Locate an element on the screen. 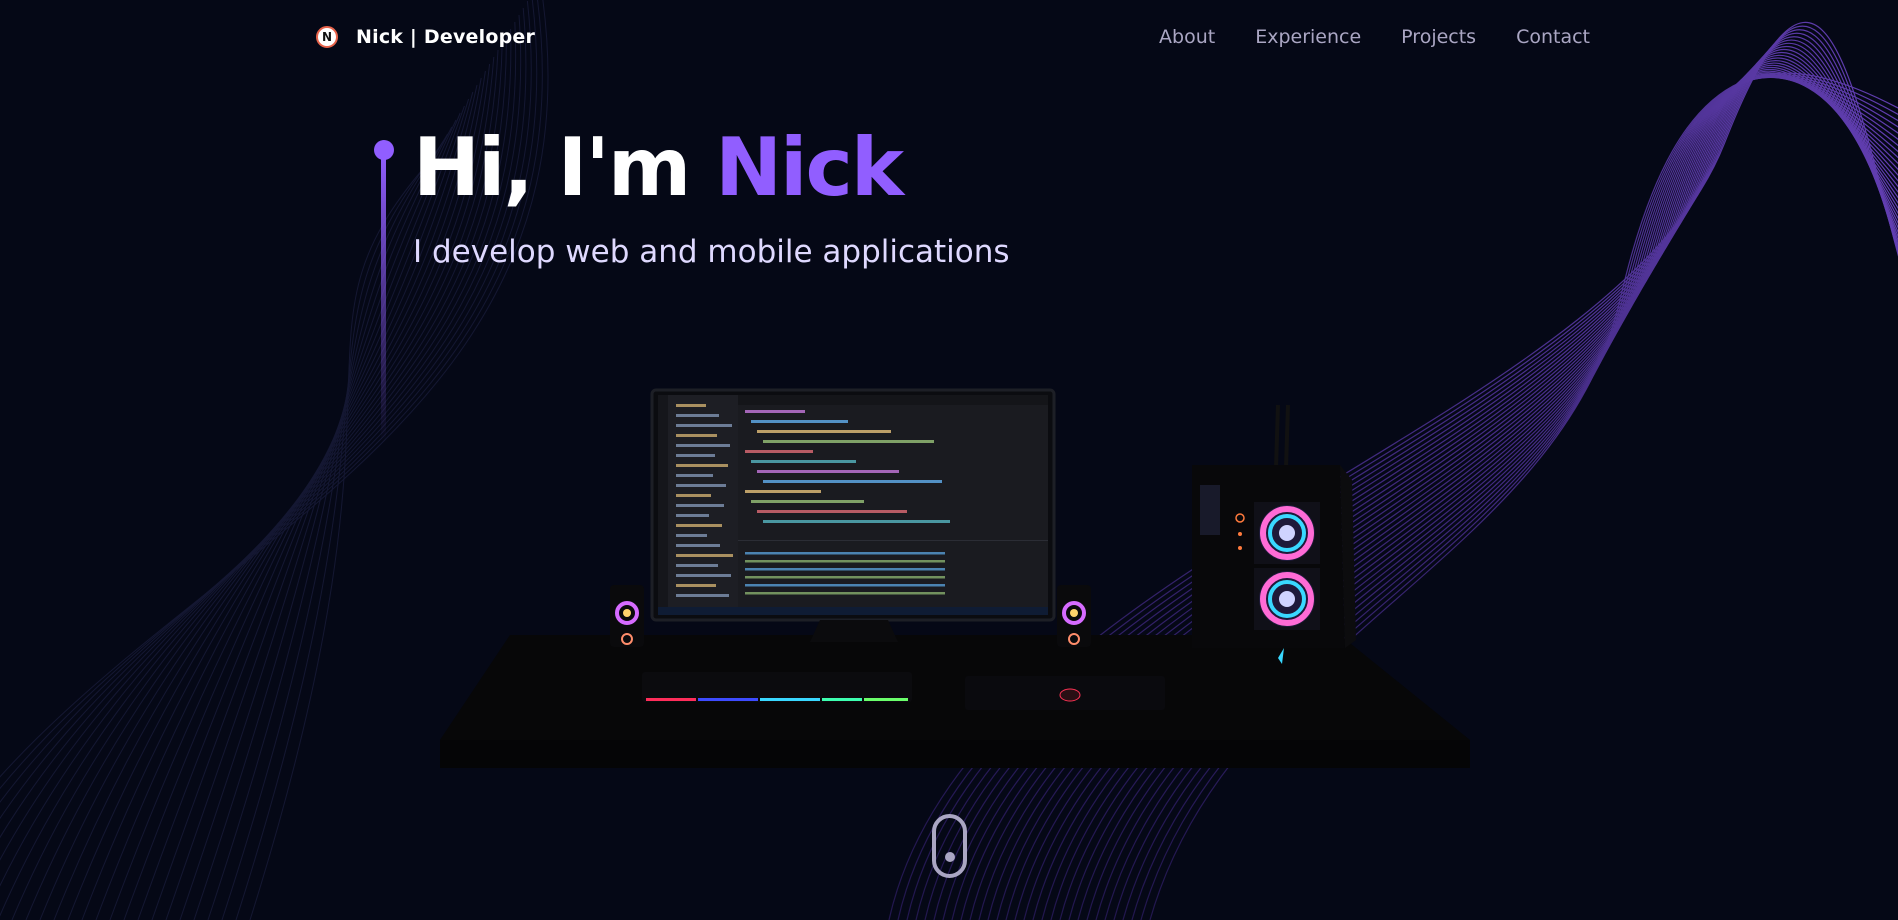 This screenshot has width=1898, height=920. nav-link-experience: Experience is located at coordinates (1308, 37).